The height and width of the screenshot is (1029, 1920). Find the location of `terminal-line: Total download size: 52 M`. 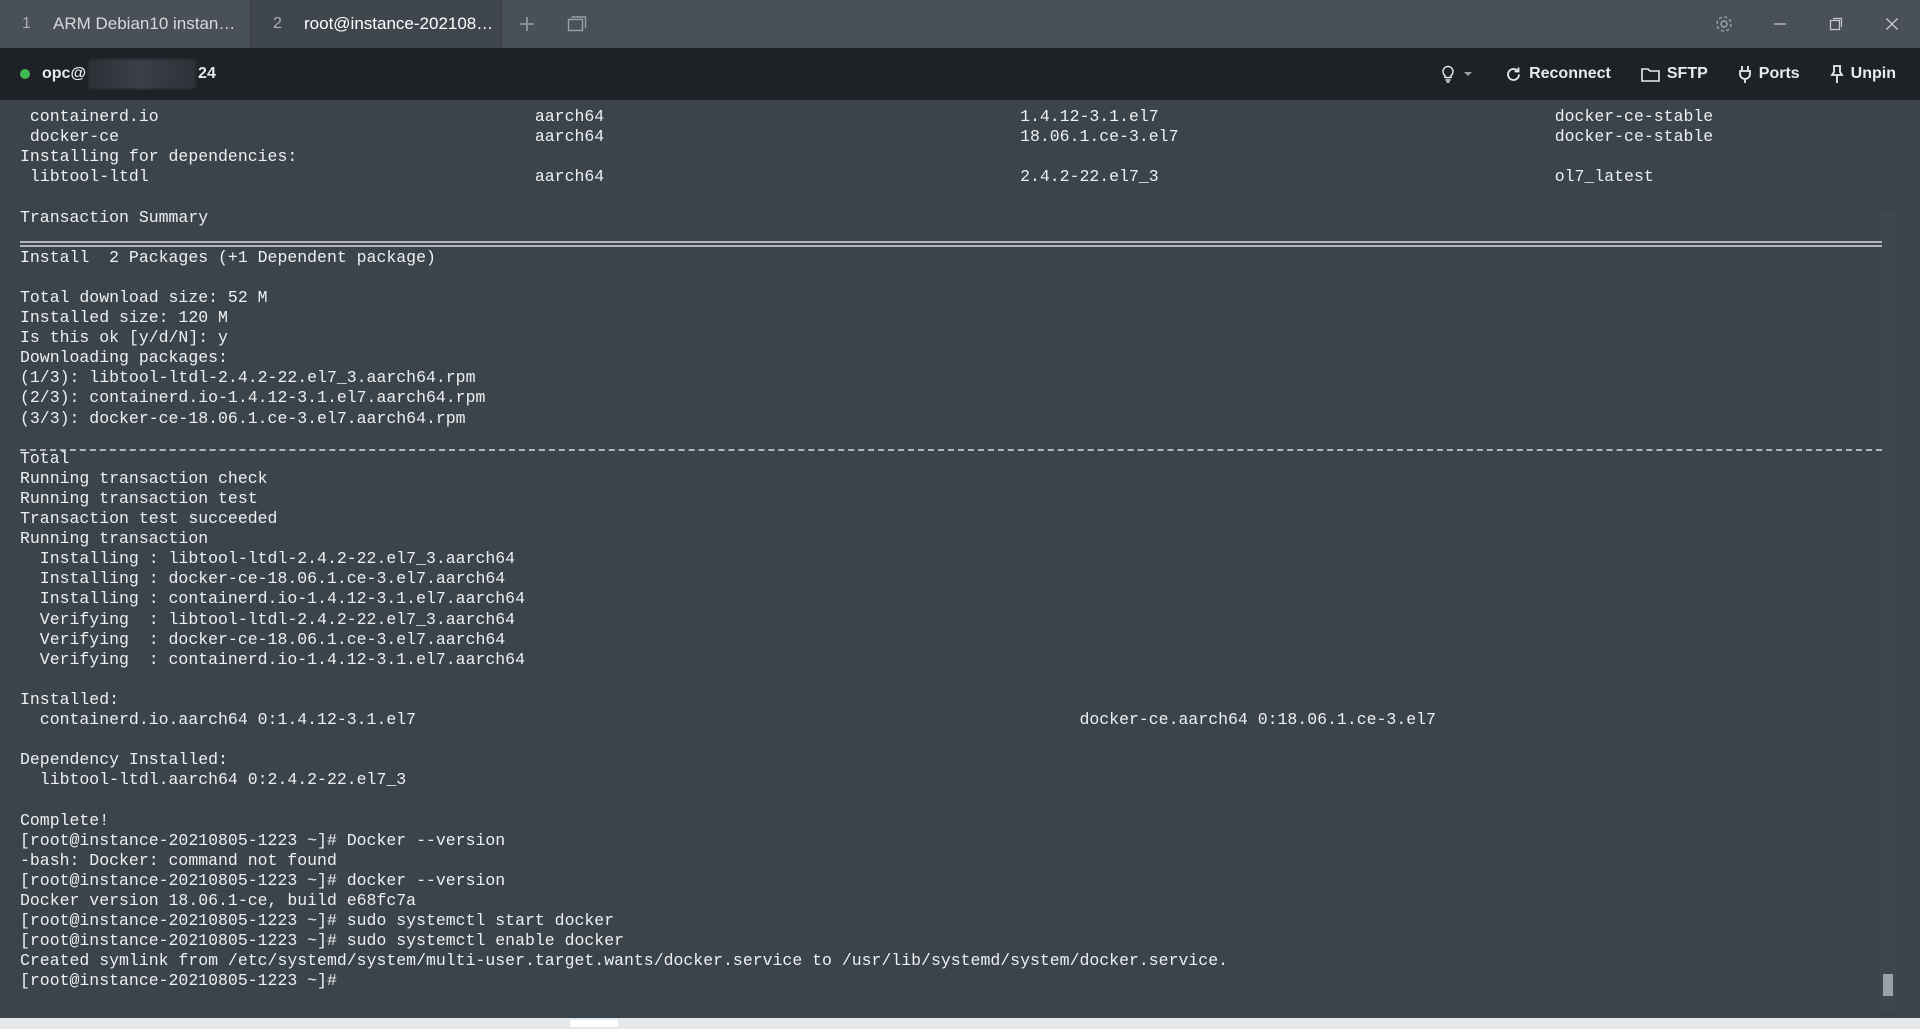

terminal-line: Total download size: 52 M is located at coordinates (144, 297).